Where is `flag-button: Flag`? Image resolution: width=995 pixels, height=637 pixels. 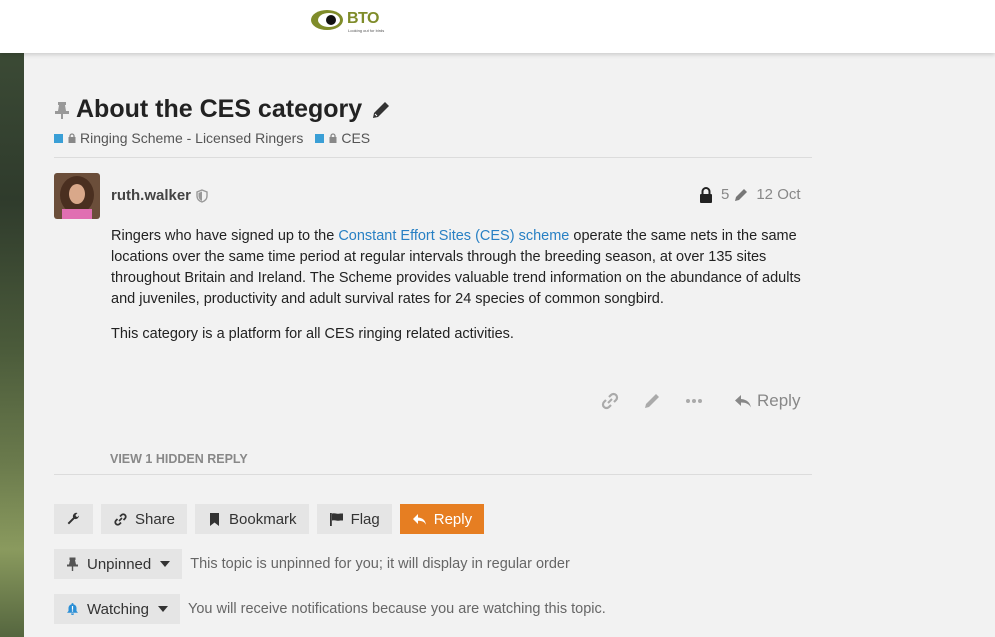
flag-button: Flag is located at coordinates (354, 519).